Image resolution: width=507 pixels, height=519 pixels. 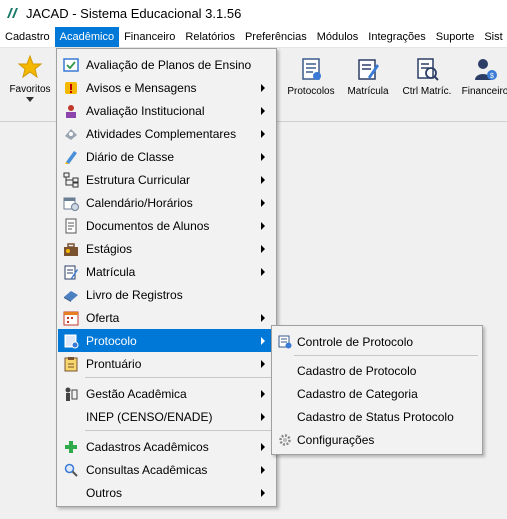 I want to click on menu-item-calendario: Calendário/Horários, so click(x=166, y=202).